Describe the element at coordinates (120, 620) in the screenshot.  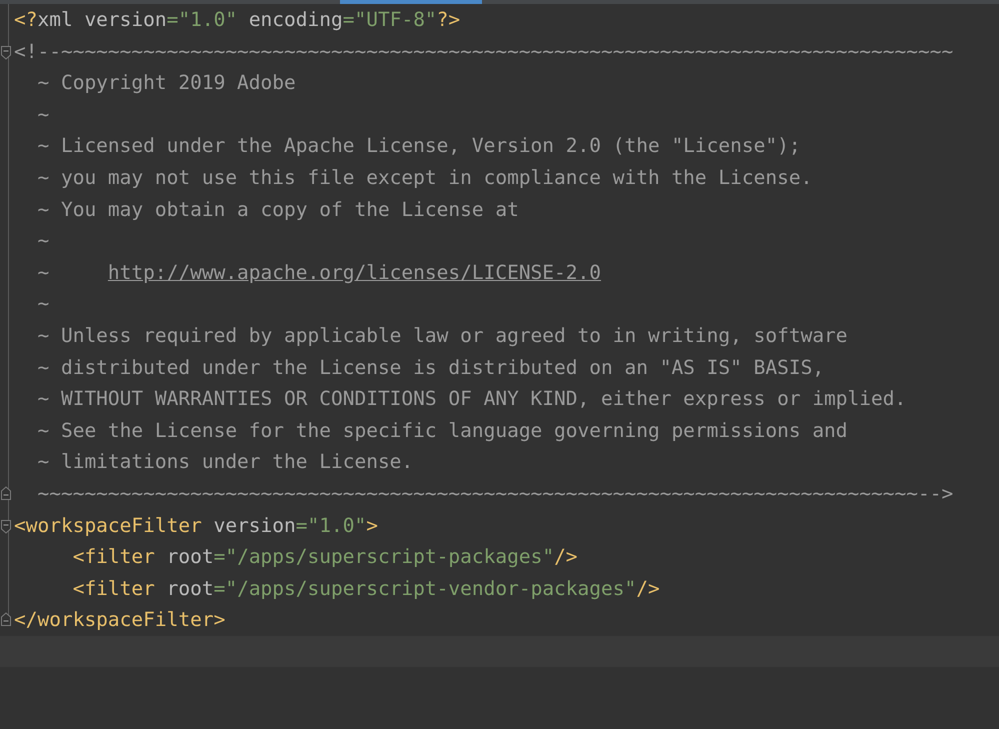
I see `code-line: </workspaceFilter>` at that location.